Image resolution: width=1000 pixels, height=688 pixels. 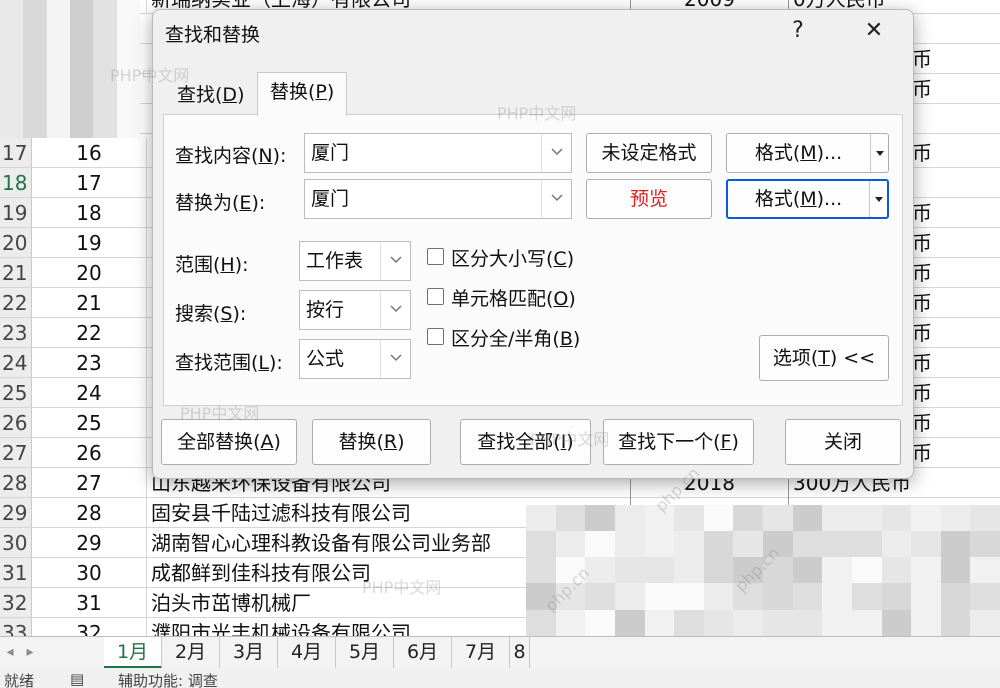 I want to click on cell-id: 29, so click(x=89, y=543).